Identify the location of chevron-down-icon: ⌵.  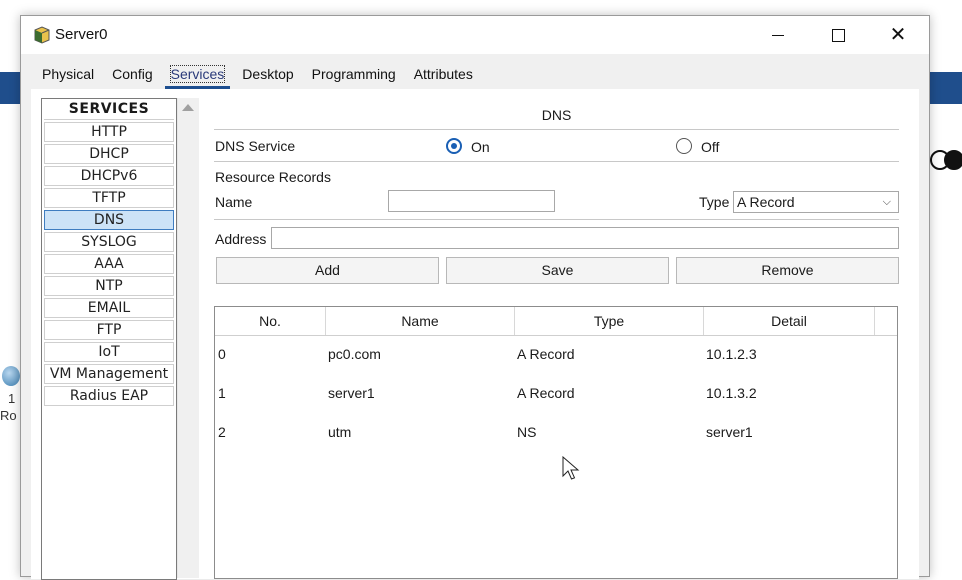
(886, 202).